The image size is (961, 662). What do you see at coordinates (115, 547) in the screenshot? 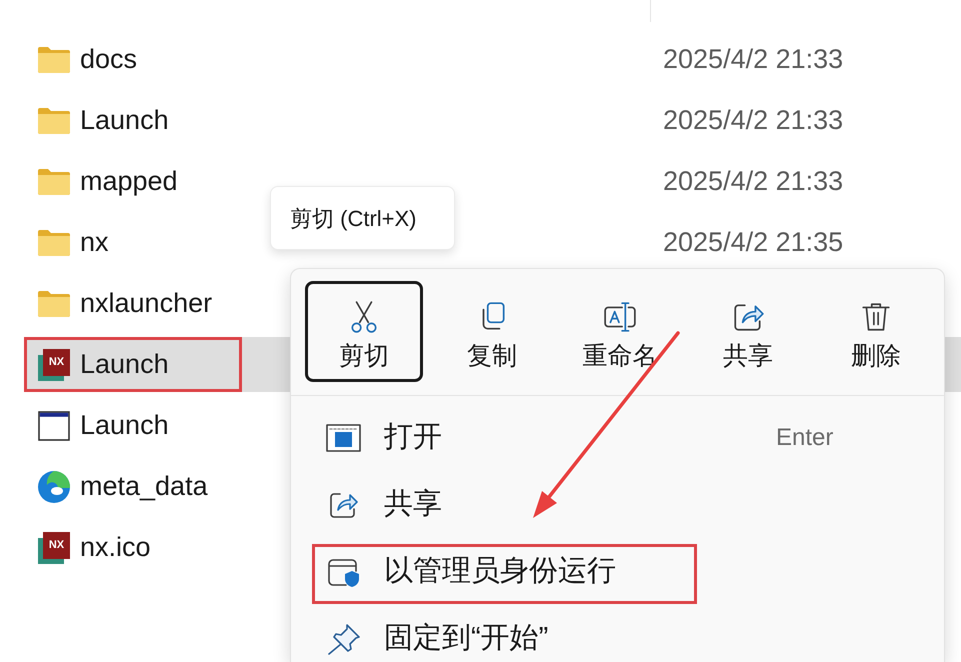
I see `file-name: nx.ico` at bounding box center [115, 547].